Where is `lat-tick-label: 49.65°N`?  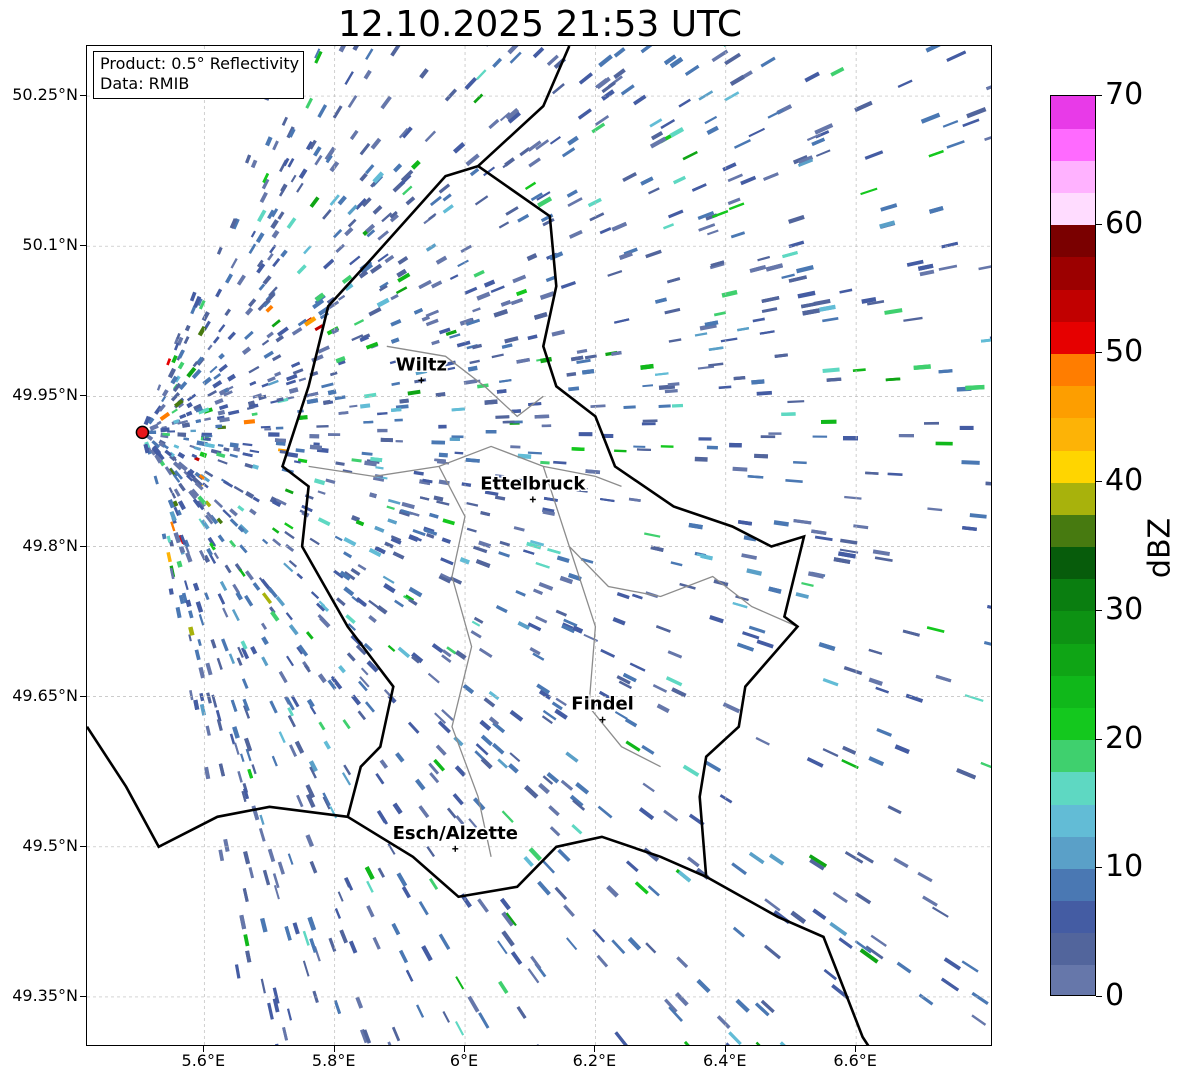
lat-tick-label: 49.65°N is located at coordinates (45, 695).